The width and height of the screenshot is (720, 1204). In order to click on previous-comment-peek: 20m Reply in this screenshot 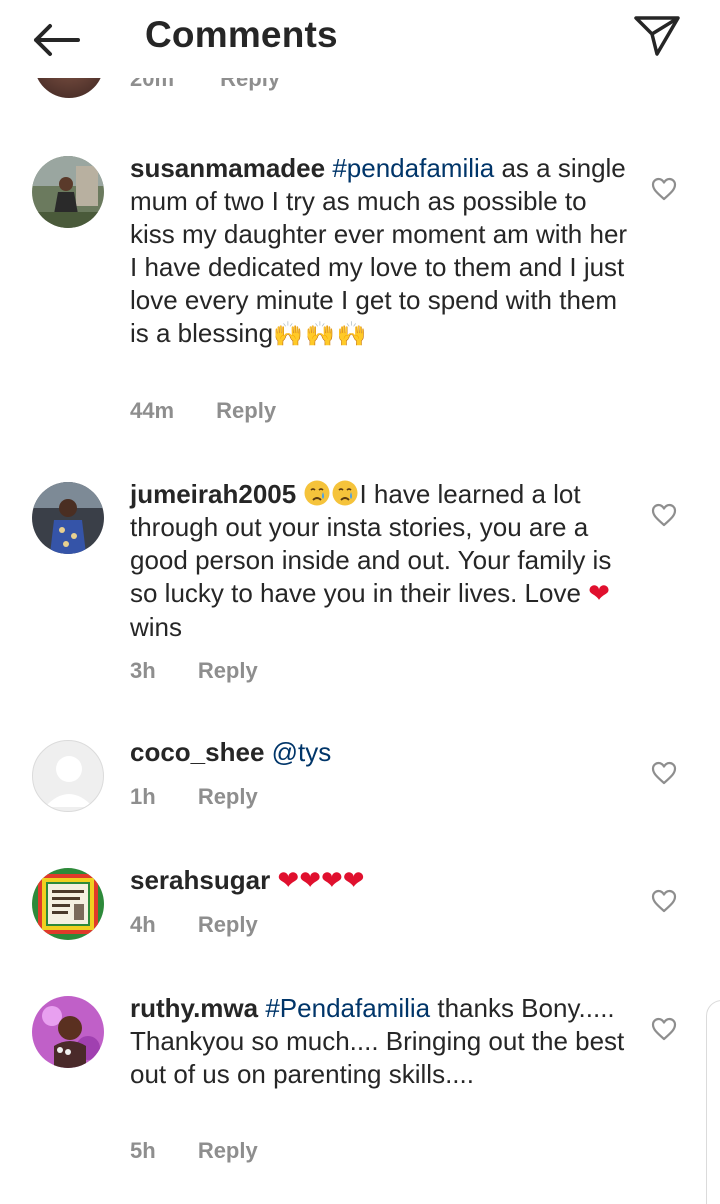, I will do `click(360, 91)`.